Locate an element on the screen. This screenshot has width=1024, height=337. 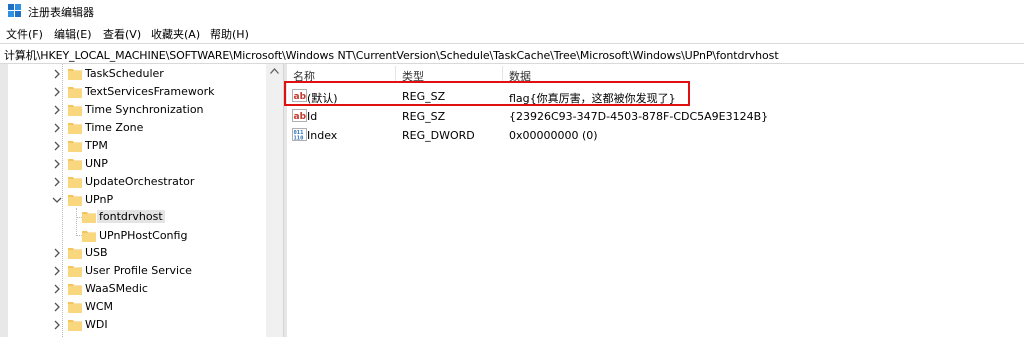
chevron-up-icon is located at coordinates (274, 71).